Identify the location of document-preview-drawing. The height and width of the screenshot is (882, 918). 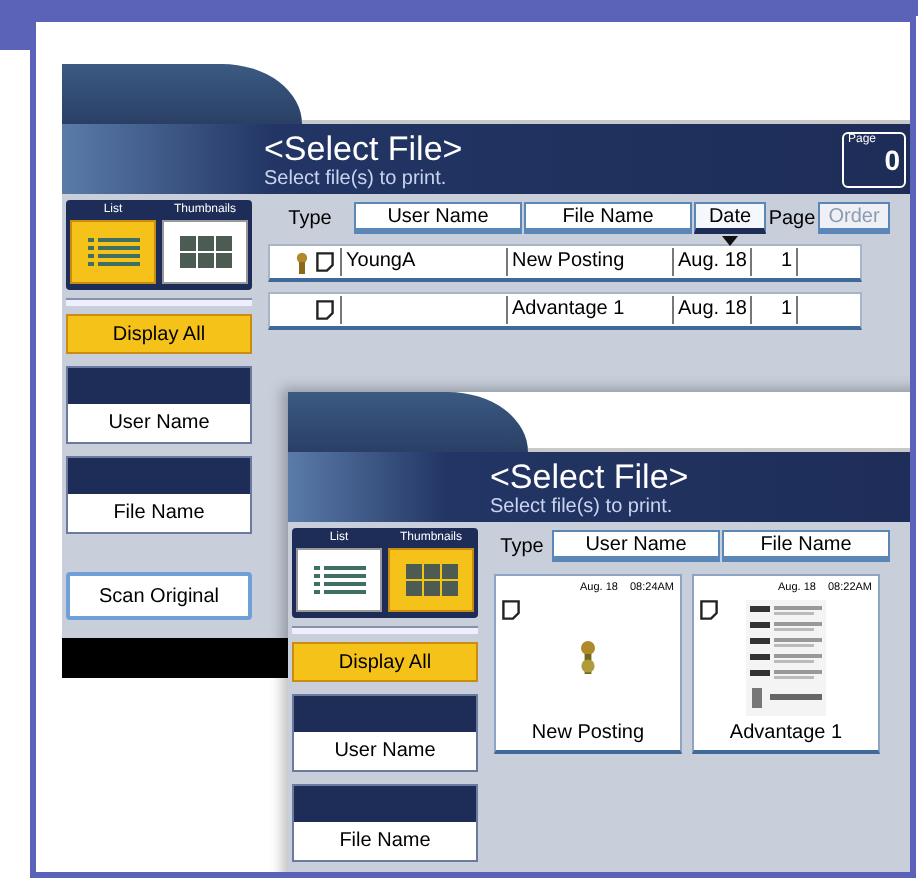
(786, 658).